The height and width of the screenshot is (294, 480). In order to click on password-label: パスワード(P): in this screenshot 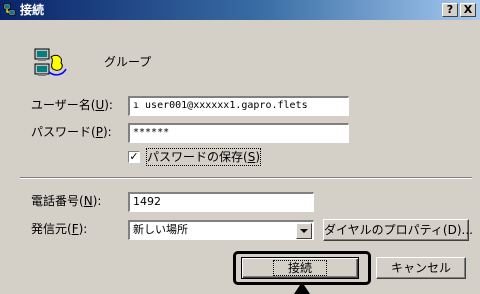, I will do `click(71, 132)`.